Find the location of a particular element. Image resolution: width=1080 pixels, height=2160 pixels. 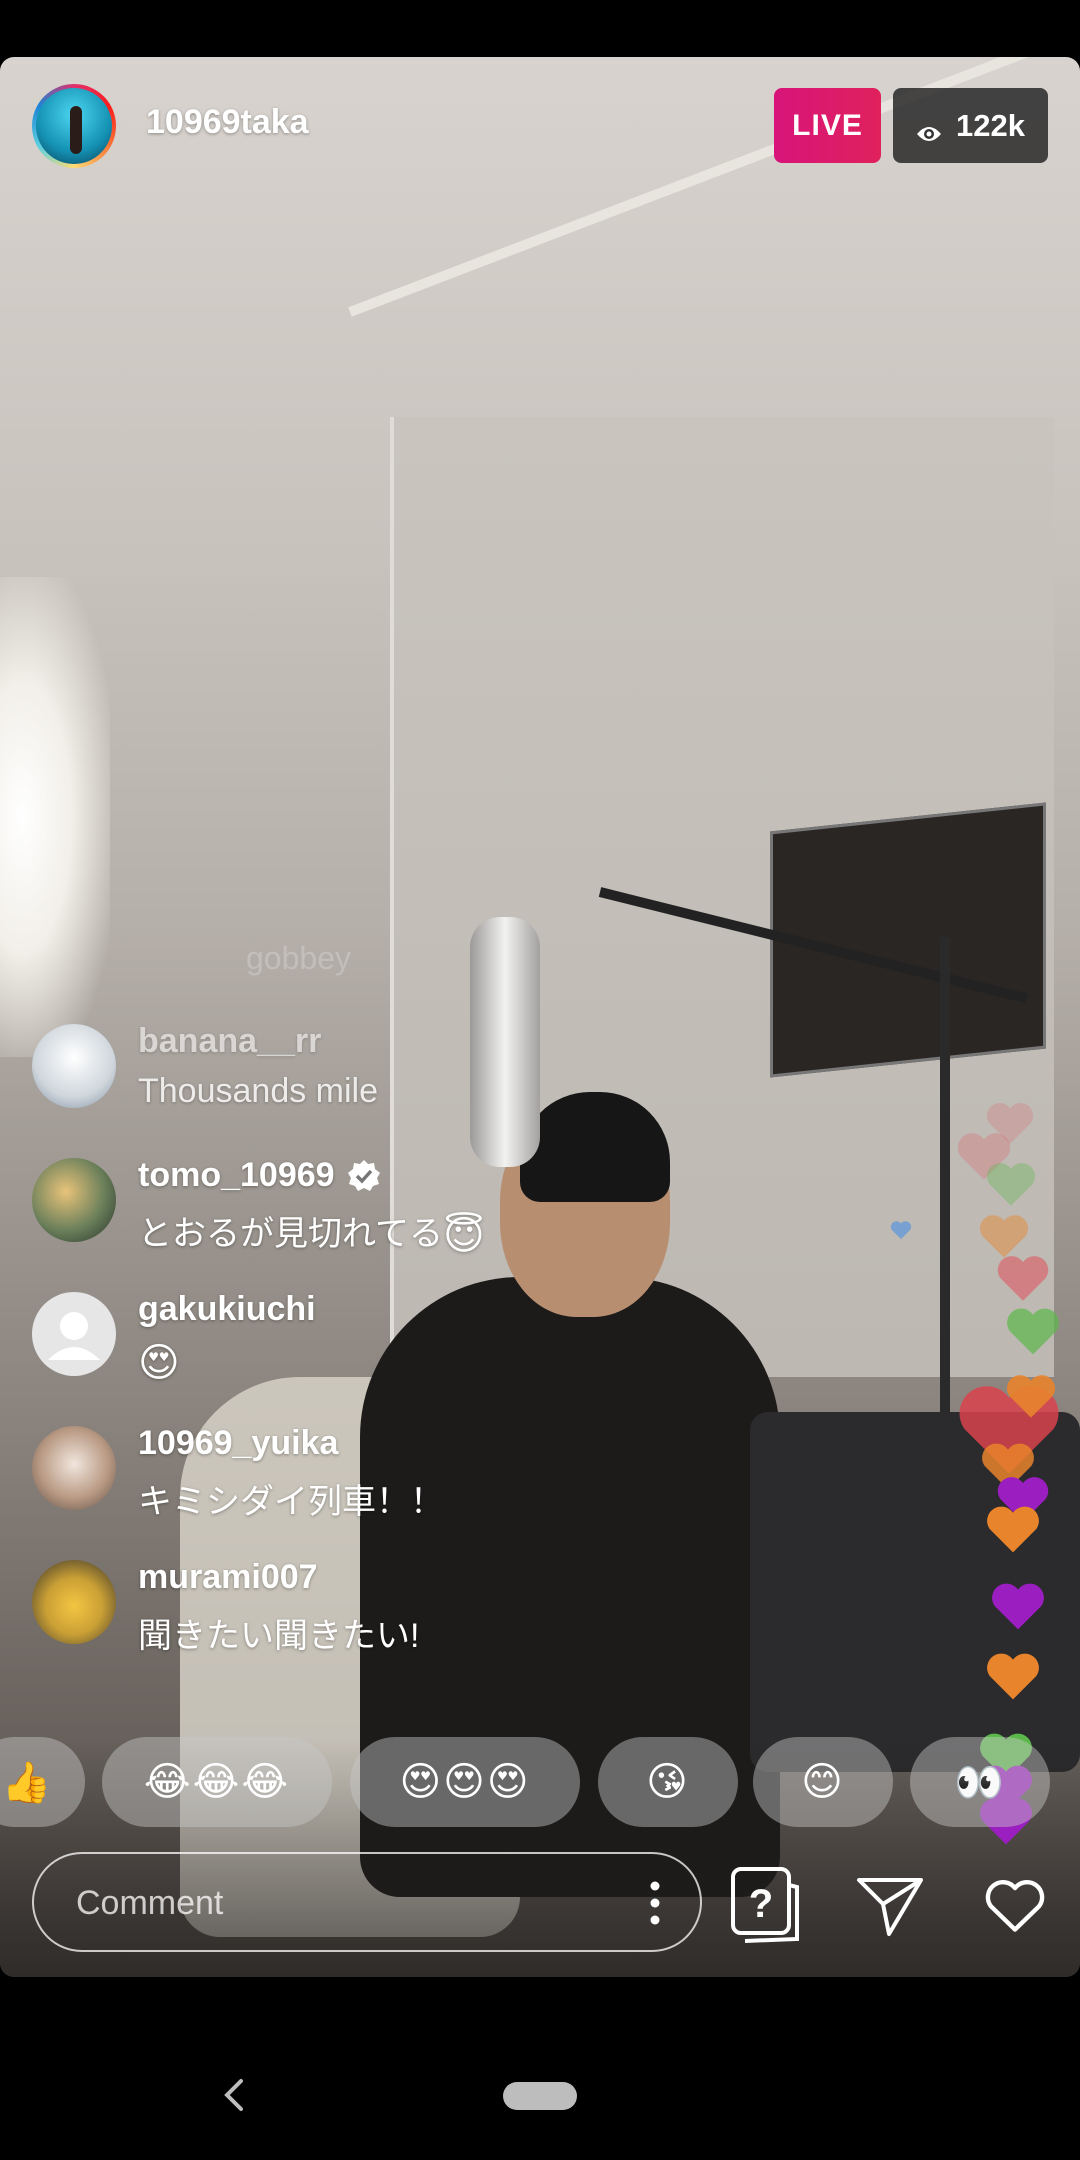

question-sticker-button: ? is located at coordinates (765, 1905).